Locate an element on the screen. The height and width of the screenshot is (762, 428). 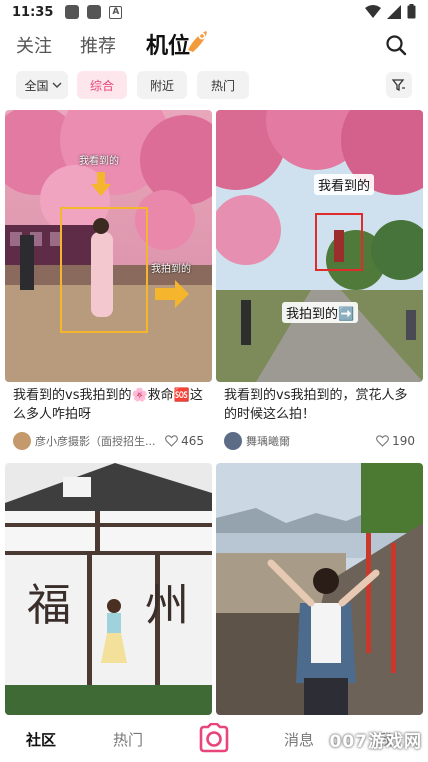
filter-button is located at coordinates (399, 85).